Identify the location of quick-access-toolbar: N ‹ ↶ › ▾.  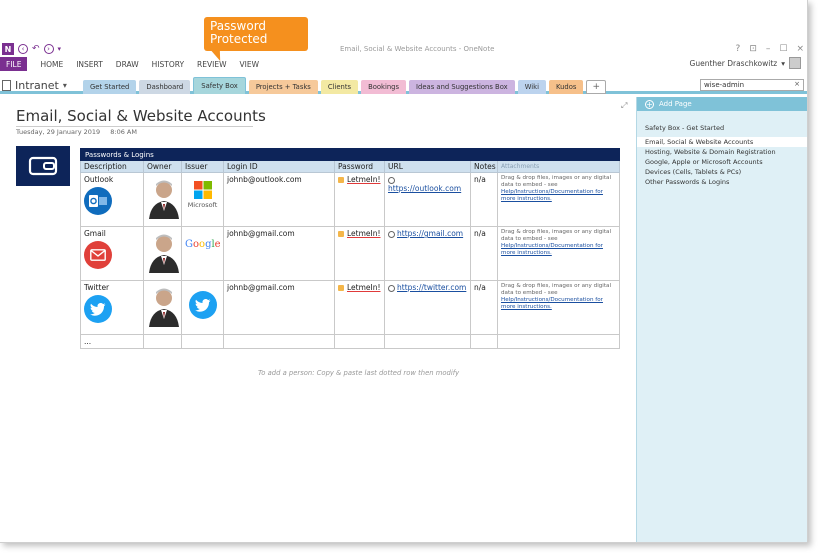
(31, 49).